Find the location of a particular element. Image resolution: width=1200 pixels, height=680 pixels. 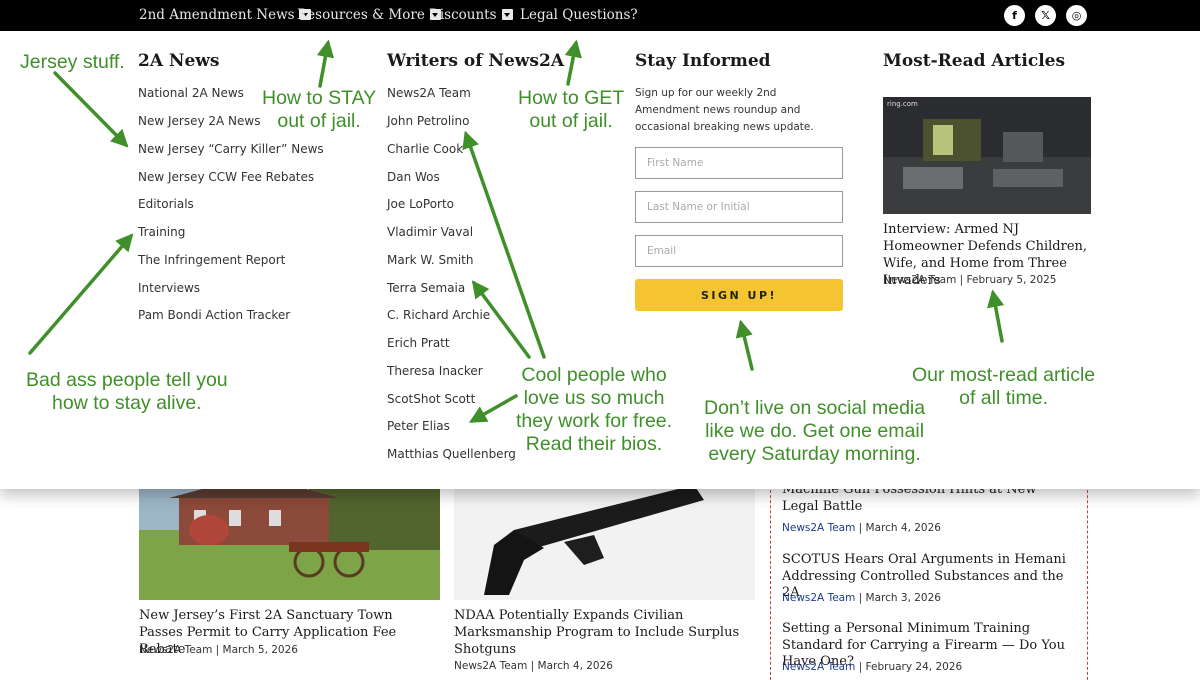

annotation-line: every Saturday morning. is located at coordinates (814, 454).